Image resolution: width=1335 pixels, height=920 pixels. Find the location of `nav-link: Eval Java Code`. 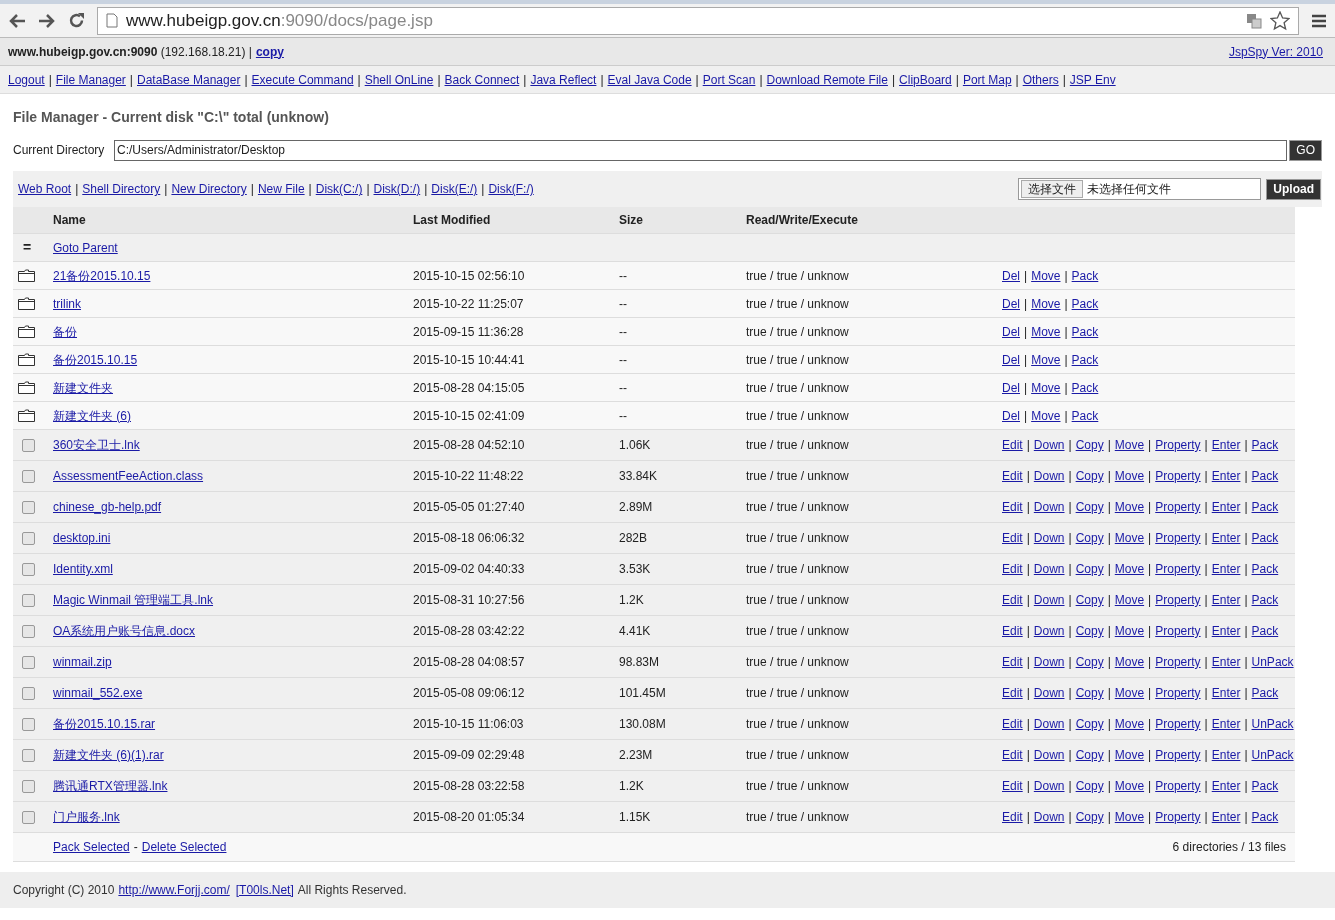

nav-link: Eval Java Code is located at coordinates (649, 79).